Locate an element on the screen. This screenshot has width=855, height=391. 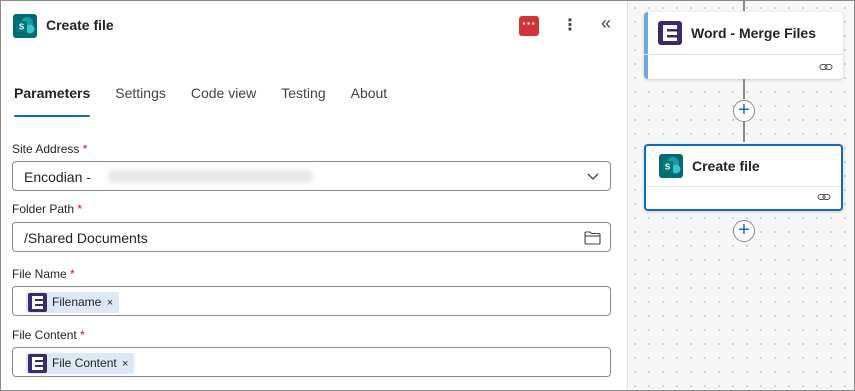
file-content-token: File Content × is located at coordinates (80, 363).